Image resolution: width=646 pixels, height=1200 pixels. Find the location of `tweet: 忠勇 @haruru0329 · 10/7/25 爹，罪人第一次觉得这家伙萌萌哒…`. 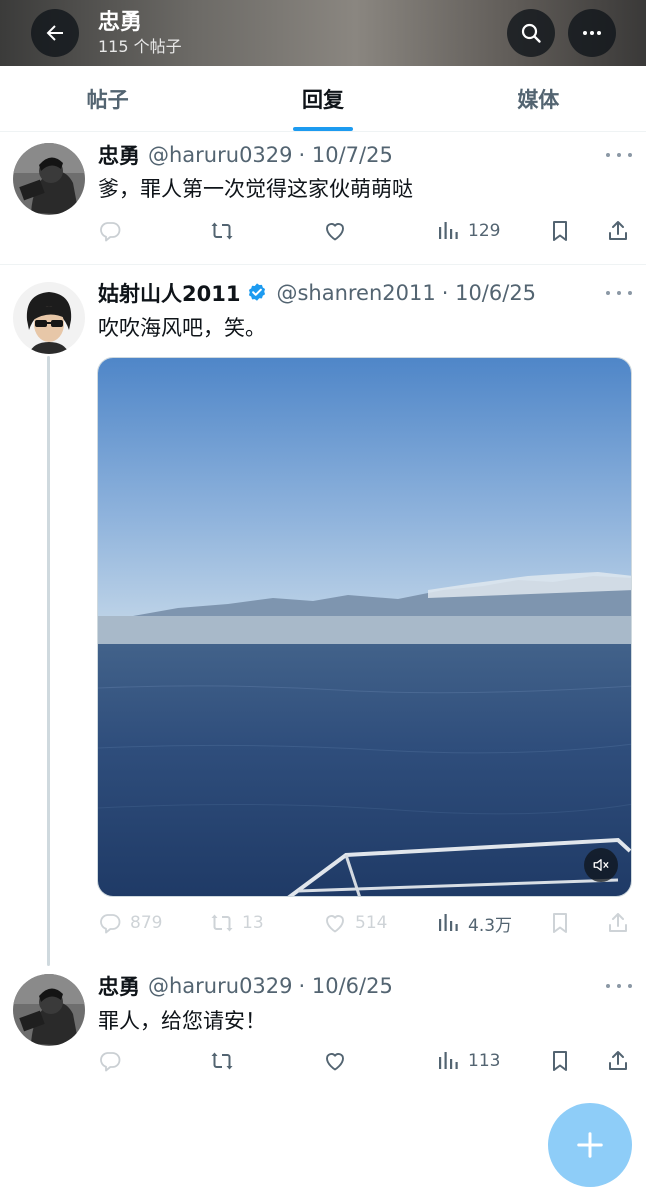

tweet: 忠勇 @haruru0329 · 10/7/25 爹，罪人第一次觉得这家伙萌萌哒… is located at coordinates (323, 198).